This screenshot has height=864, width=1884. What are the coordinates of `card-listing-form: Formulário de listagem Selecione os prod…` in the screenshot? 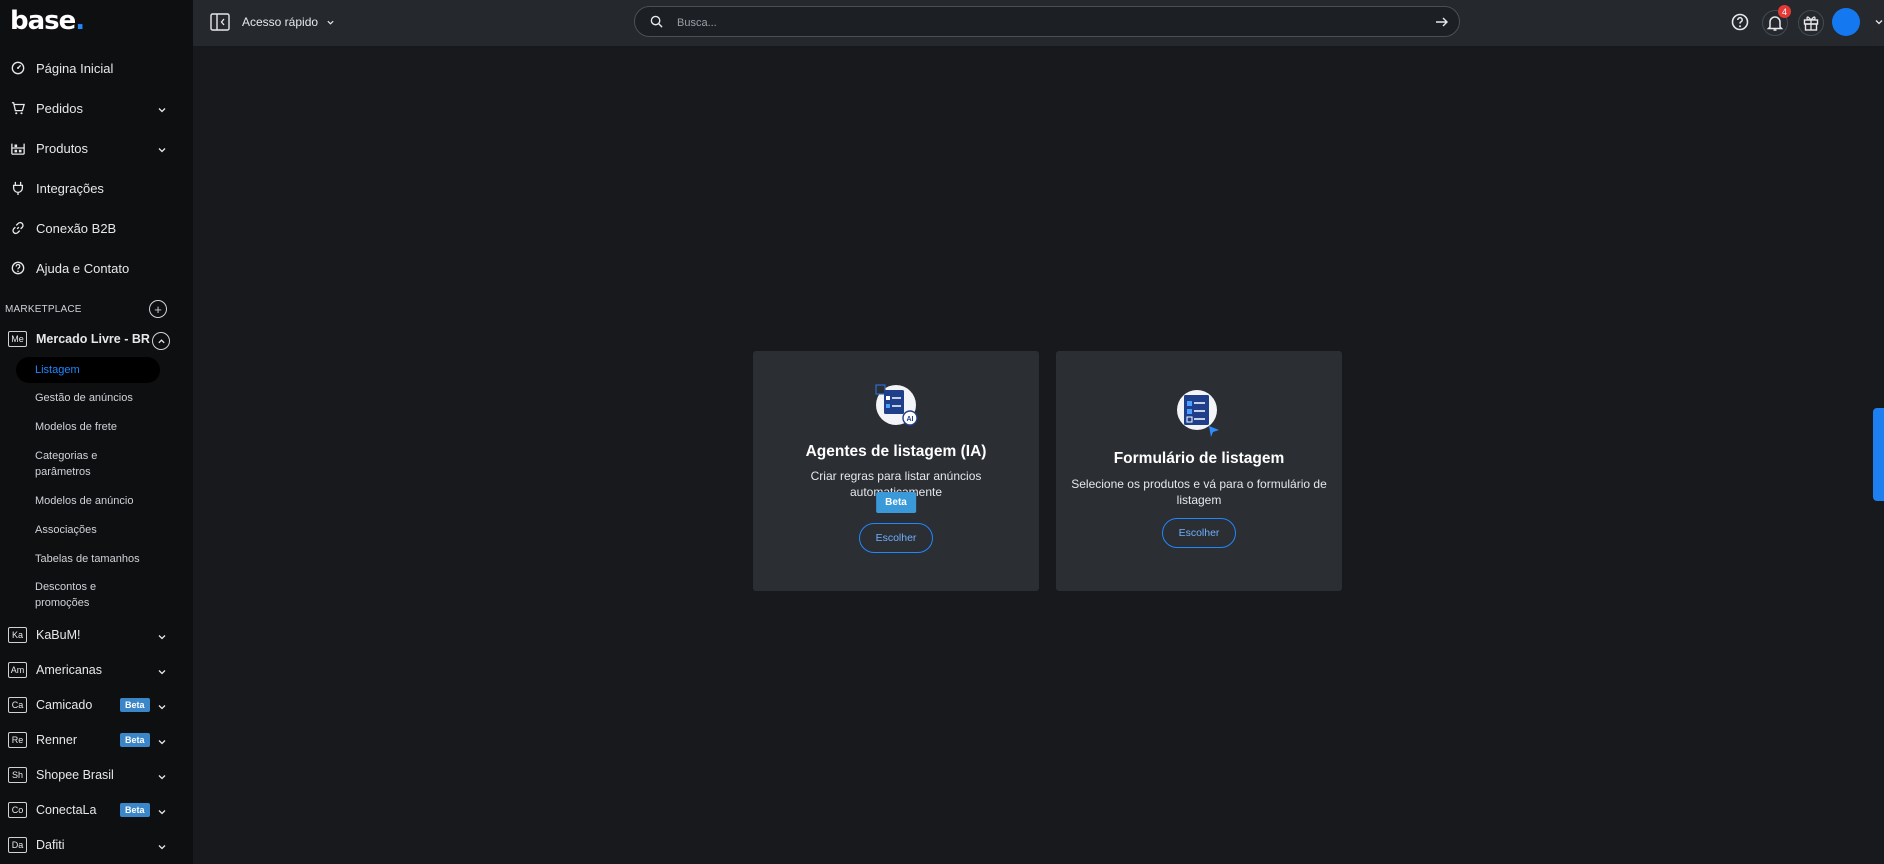 It's located at (1199, 471).